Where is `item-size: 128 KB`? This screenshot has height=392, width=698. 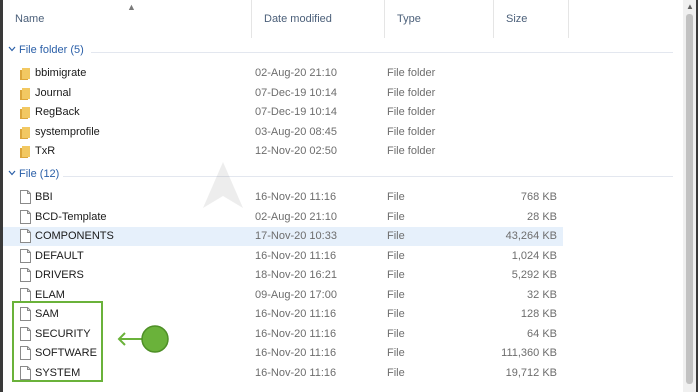 item-size: 128 KB is located at coordinates (538, 314).